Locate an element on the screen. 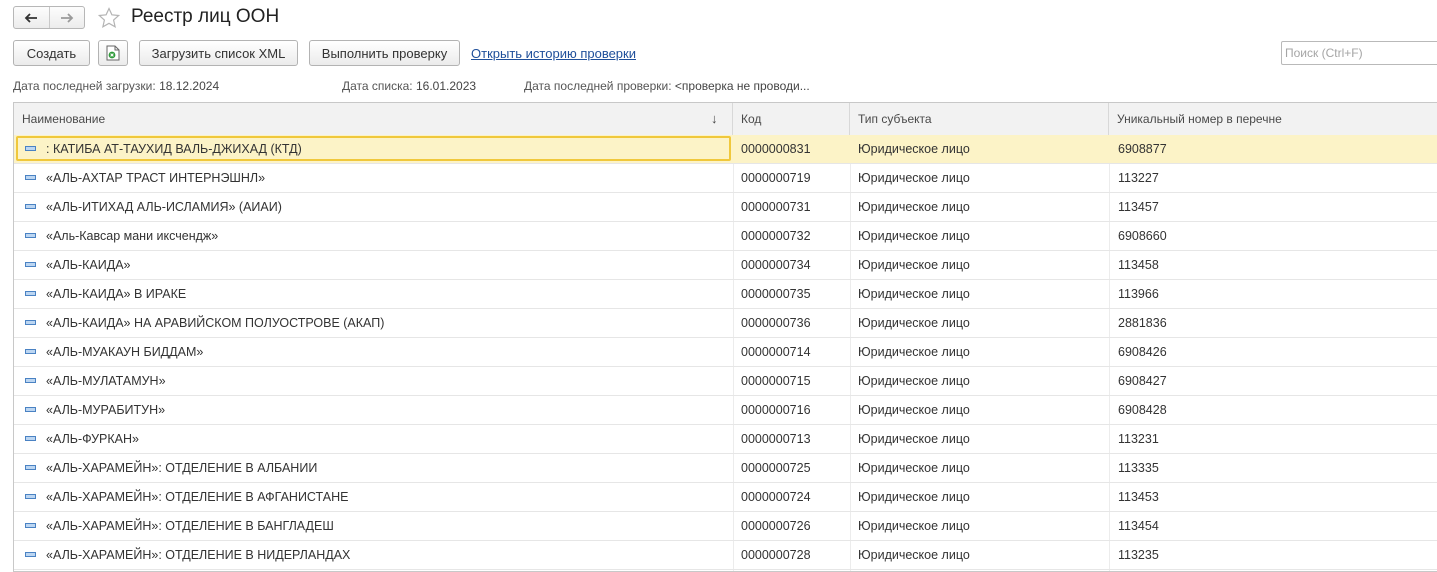  cell-code: 0000000734 is located at coordinates (776, 265).